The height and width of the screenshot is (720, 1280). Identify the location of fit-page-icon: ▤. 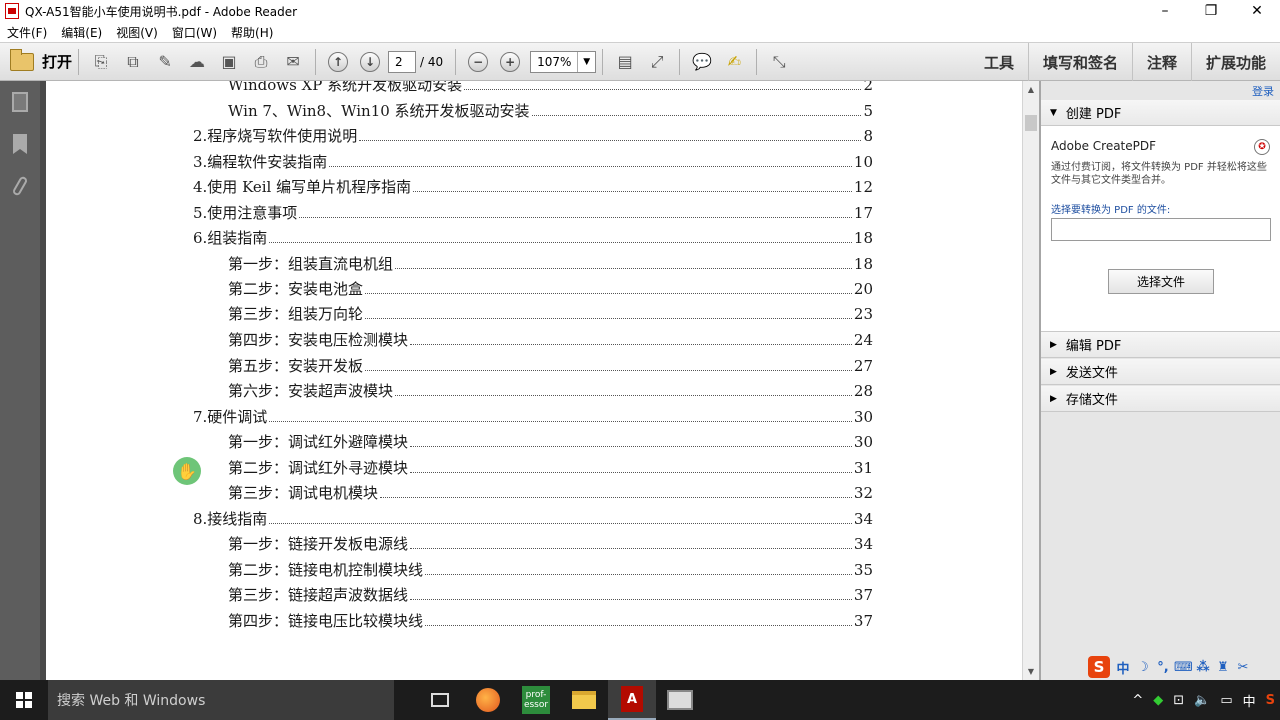
(625, 62).